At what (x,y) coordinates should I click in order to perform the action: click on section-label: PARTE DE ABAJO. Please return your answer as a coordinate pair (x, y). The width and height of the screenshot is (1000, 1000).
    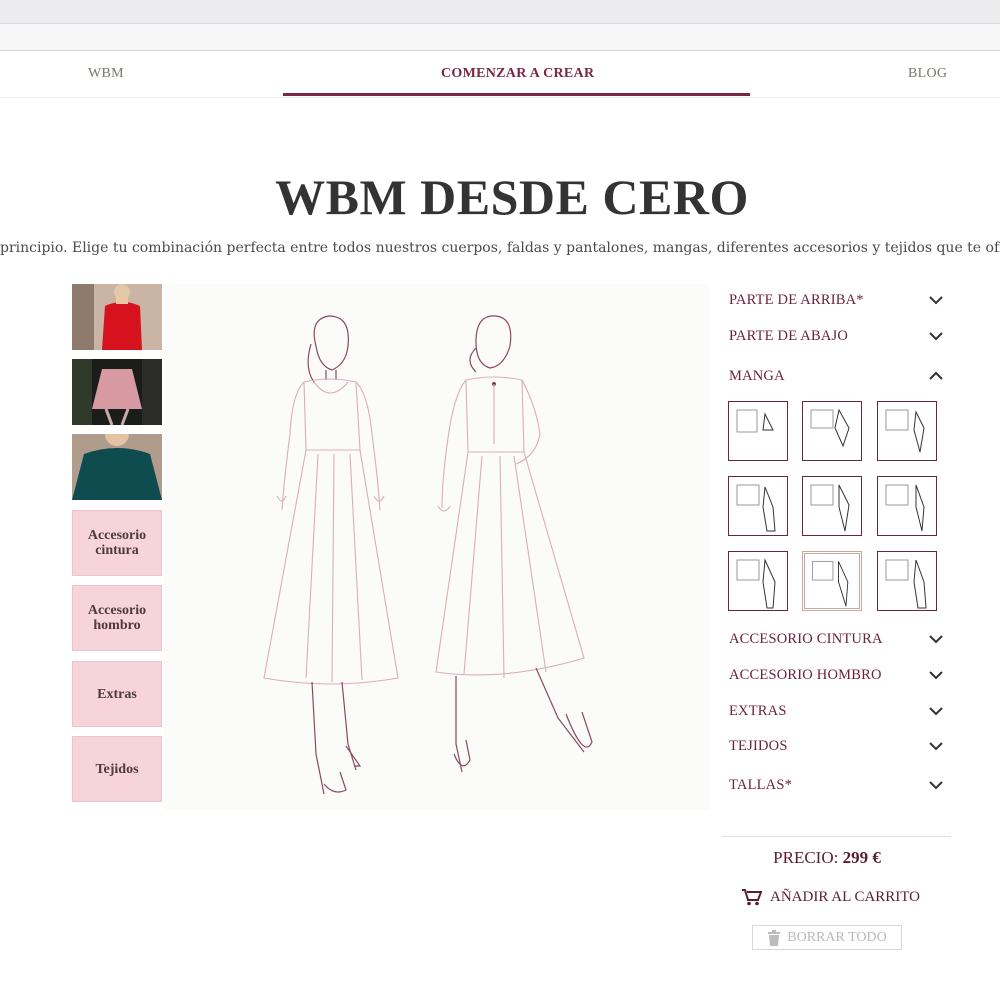
    Looking at the image, I should click on (789, 336).